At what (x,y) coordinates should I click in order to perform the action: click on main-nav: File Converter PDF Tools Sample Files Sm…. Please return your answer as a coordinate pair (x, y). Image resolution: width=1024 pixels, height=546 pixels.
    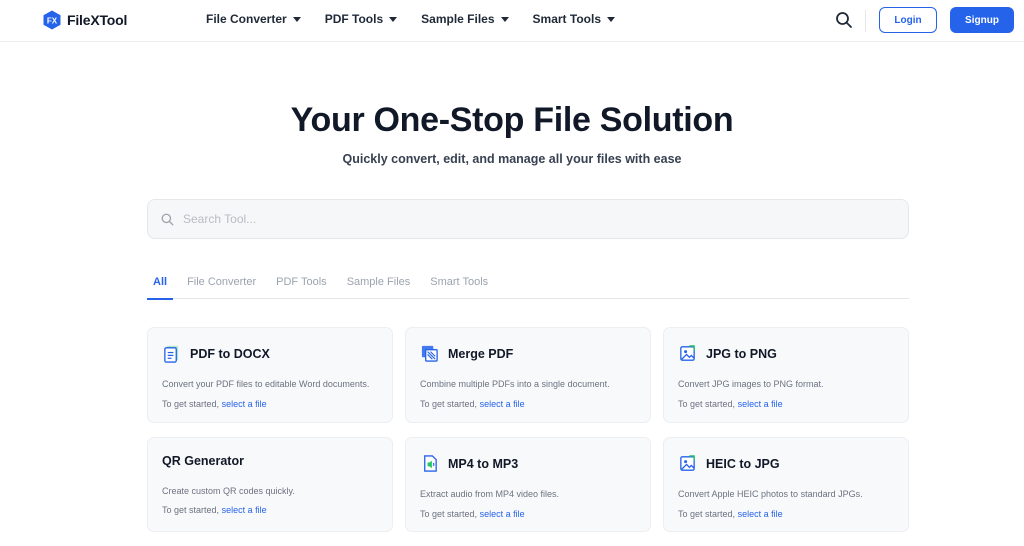
    Looking at the image, I should click on (410, 19).